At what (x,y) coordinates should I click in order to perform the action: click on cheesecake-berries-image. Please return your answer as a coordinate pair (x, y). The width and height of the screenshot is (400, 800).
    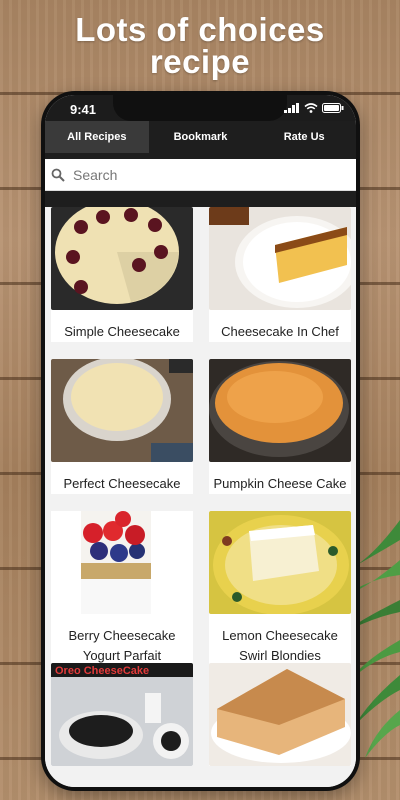
    Looking at the image, I should click on (122, 258).